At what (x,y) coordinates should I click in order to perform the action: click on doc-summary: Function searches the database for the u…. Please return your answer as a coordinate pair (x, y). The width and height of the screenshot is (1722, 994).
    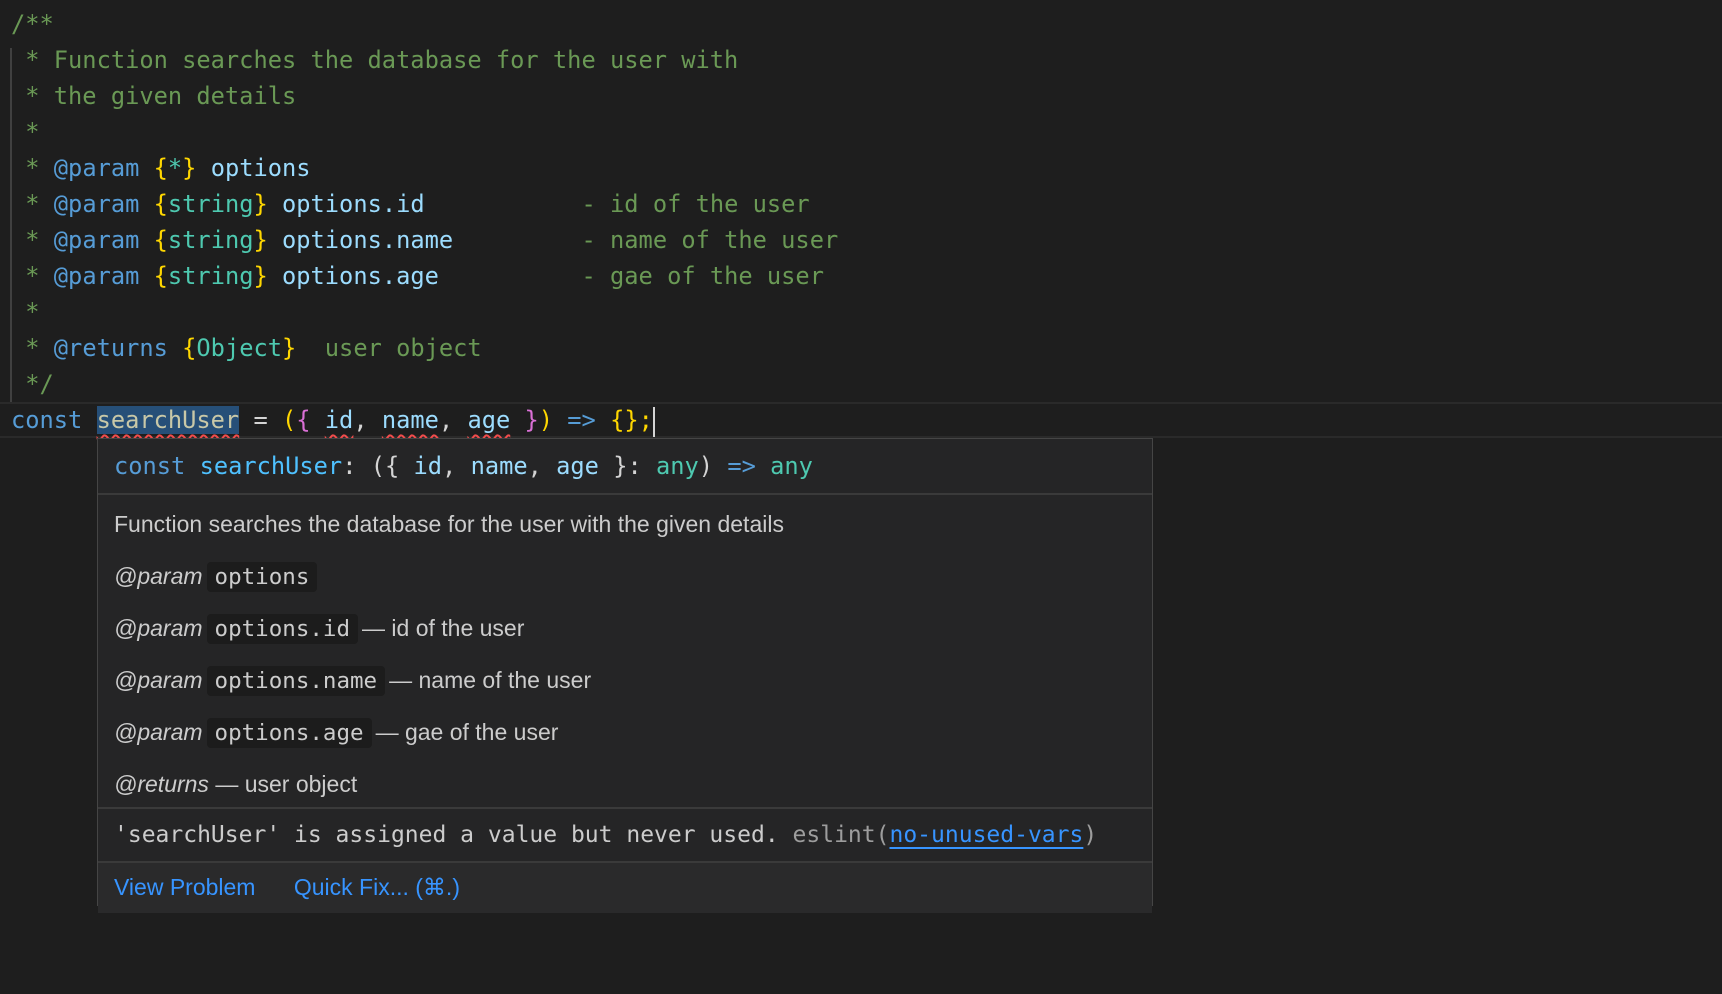
    Looking at the image, I should click on (449, 524).